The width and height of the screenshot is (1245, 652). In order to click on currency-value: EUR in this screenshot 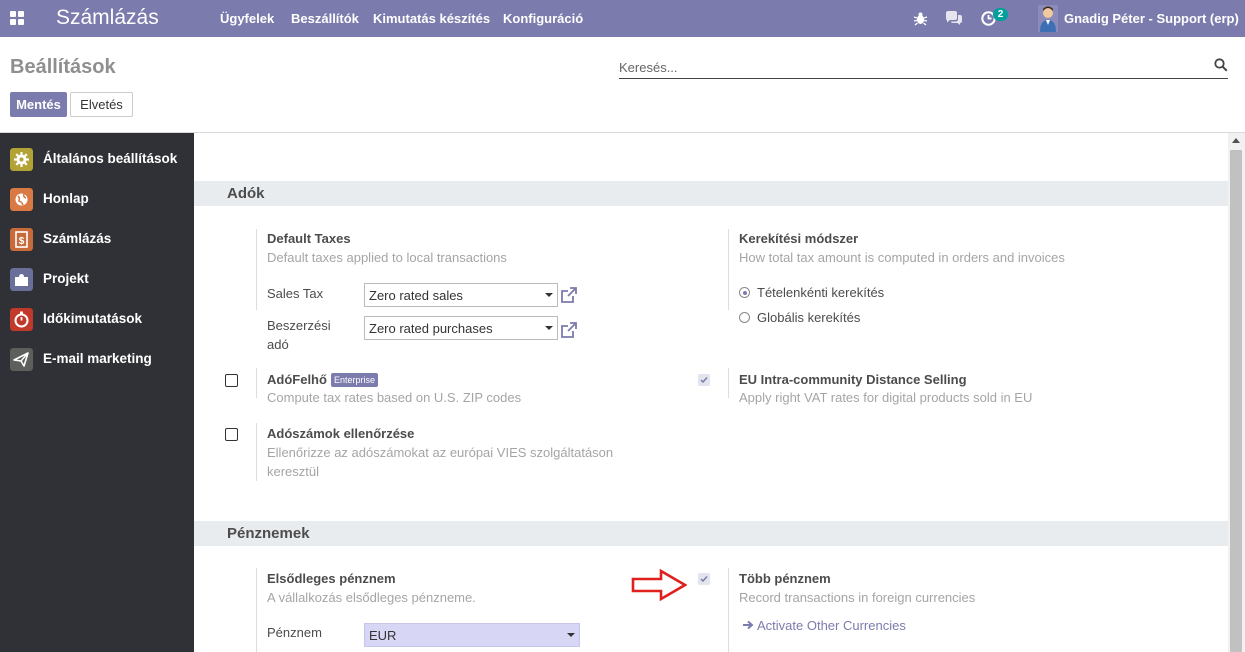, I will do `click(383, 635)`.